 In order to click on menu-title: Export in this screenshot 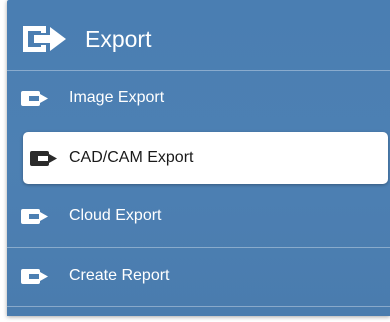, I will do `click(118, 39)`.